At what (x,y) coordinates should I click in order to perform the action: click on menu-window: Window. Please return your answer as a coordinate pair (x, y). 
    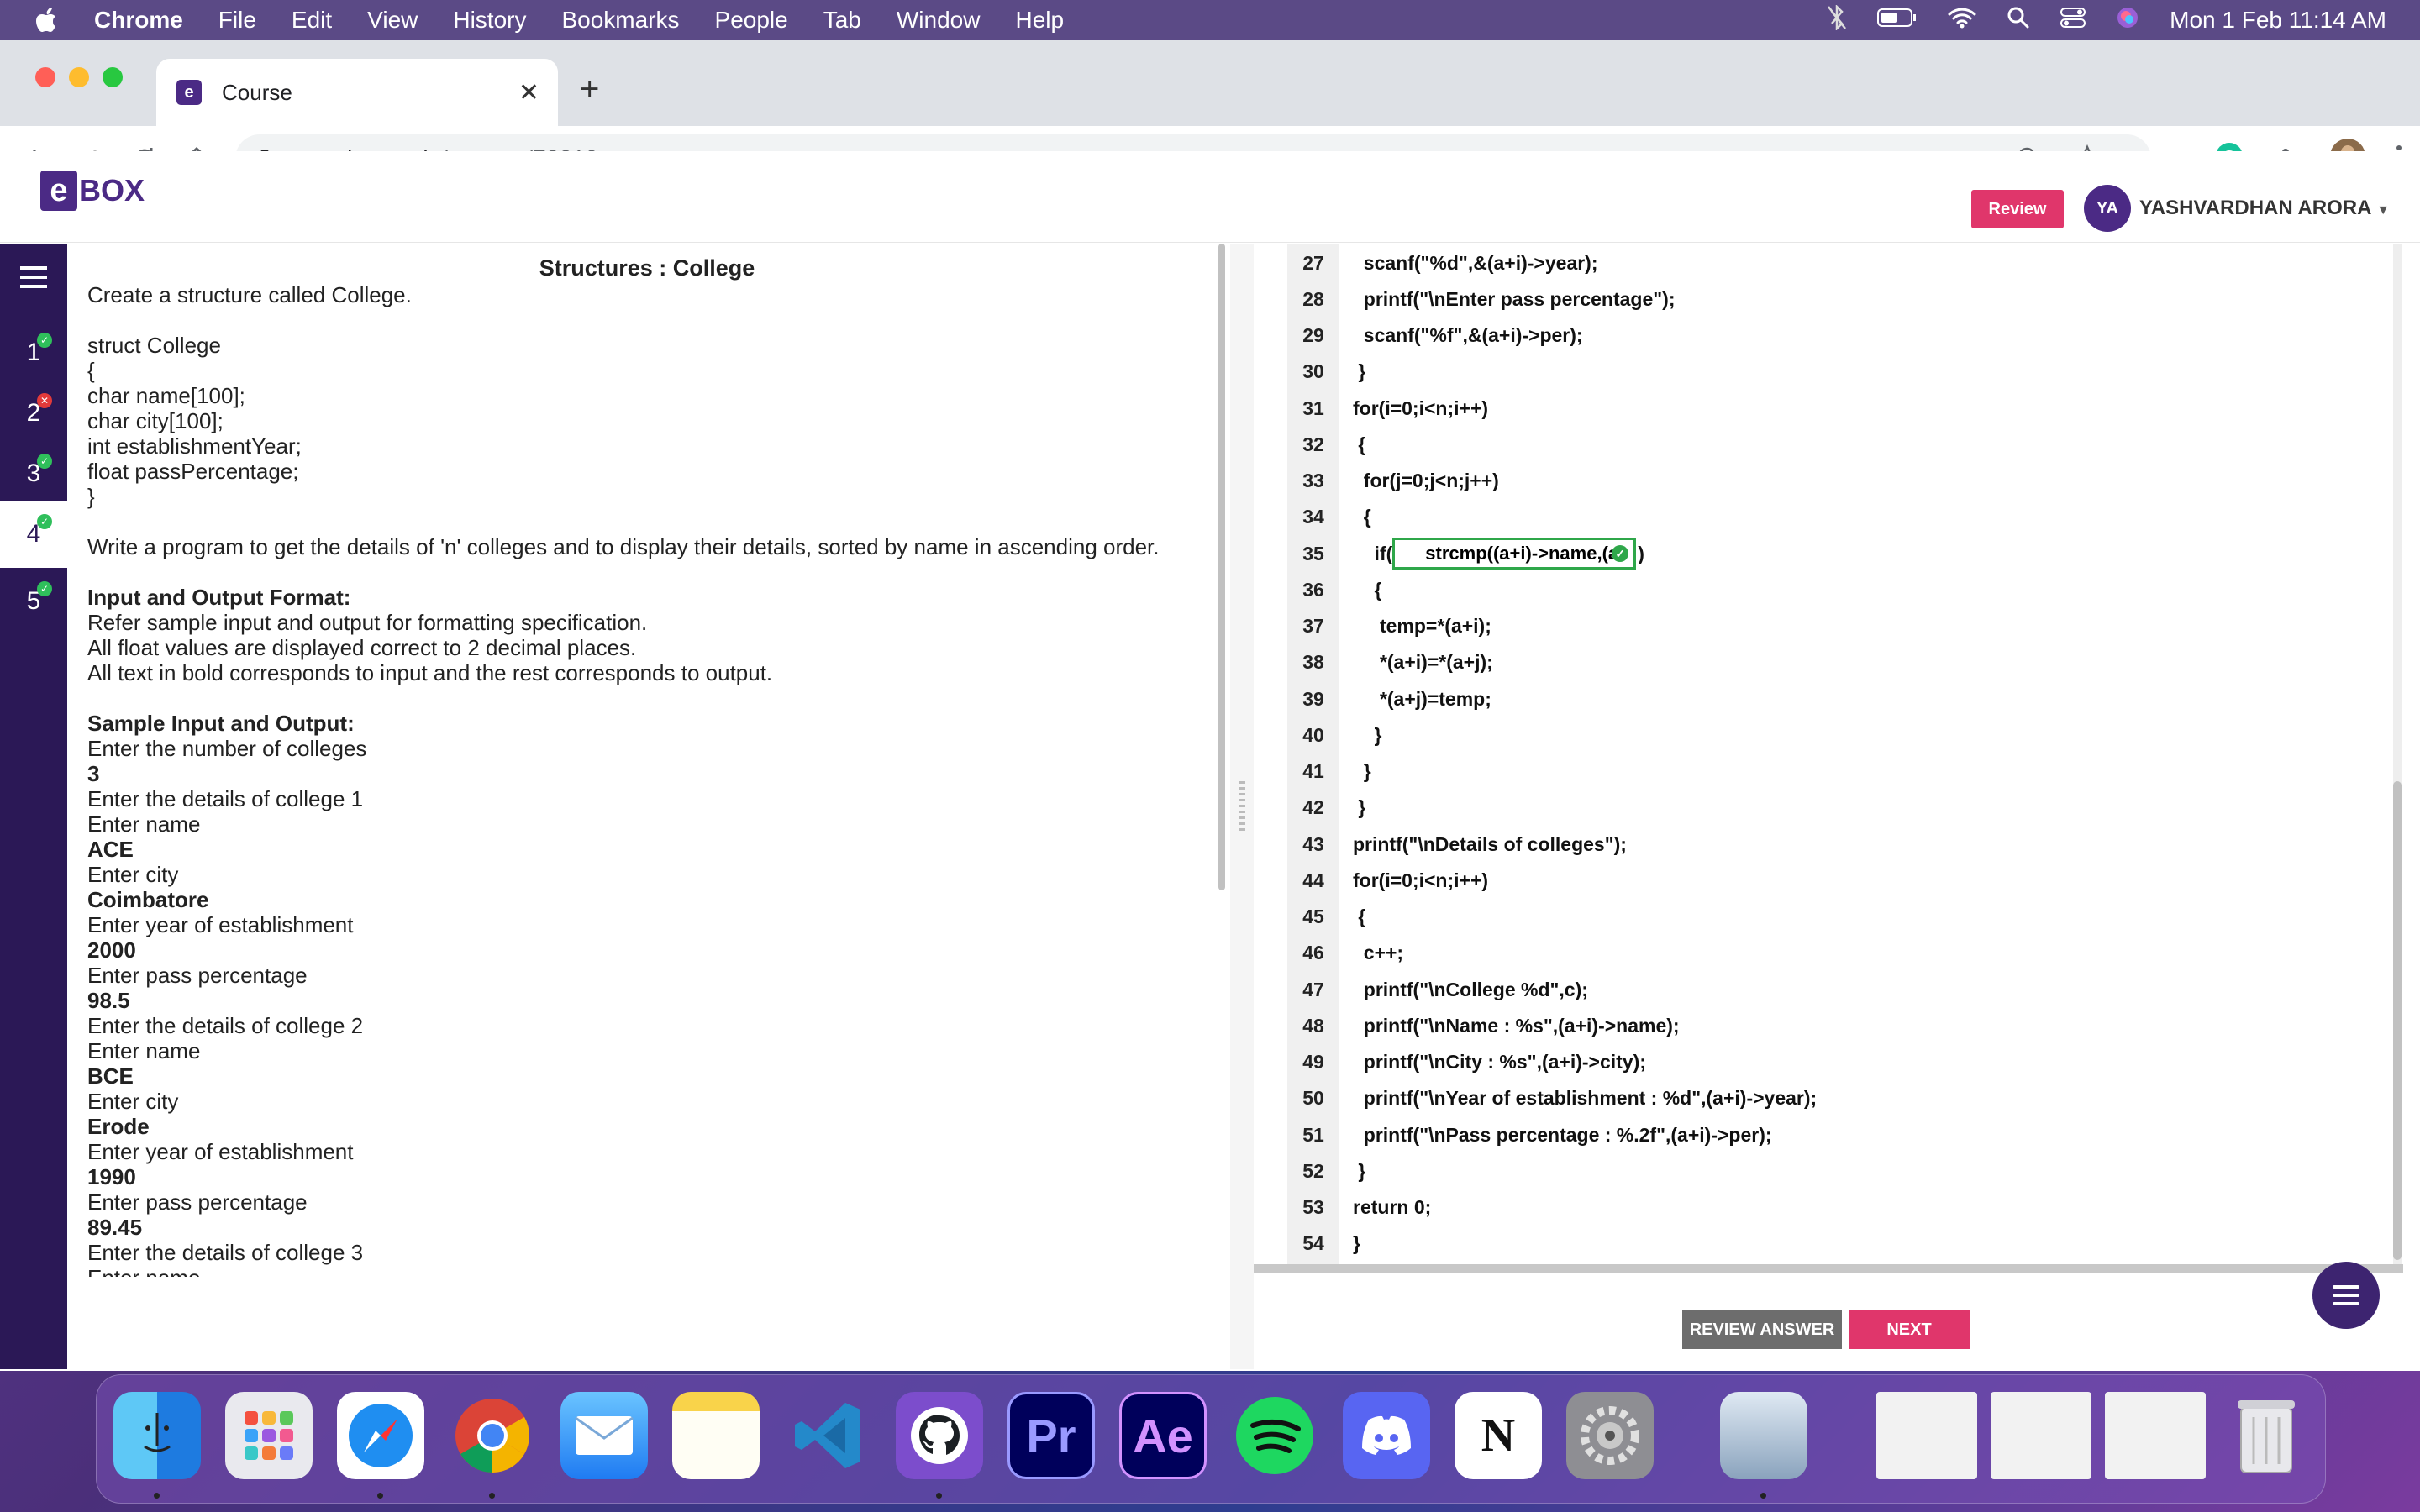
    Looking at the image, I should click on (939, 20).